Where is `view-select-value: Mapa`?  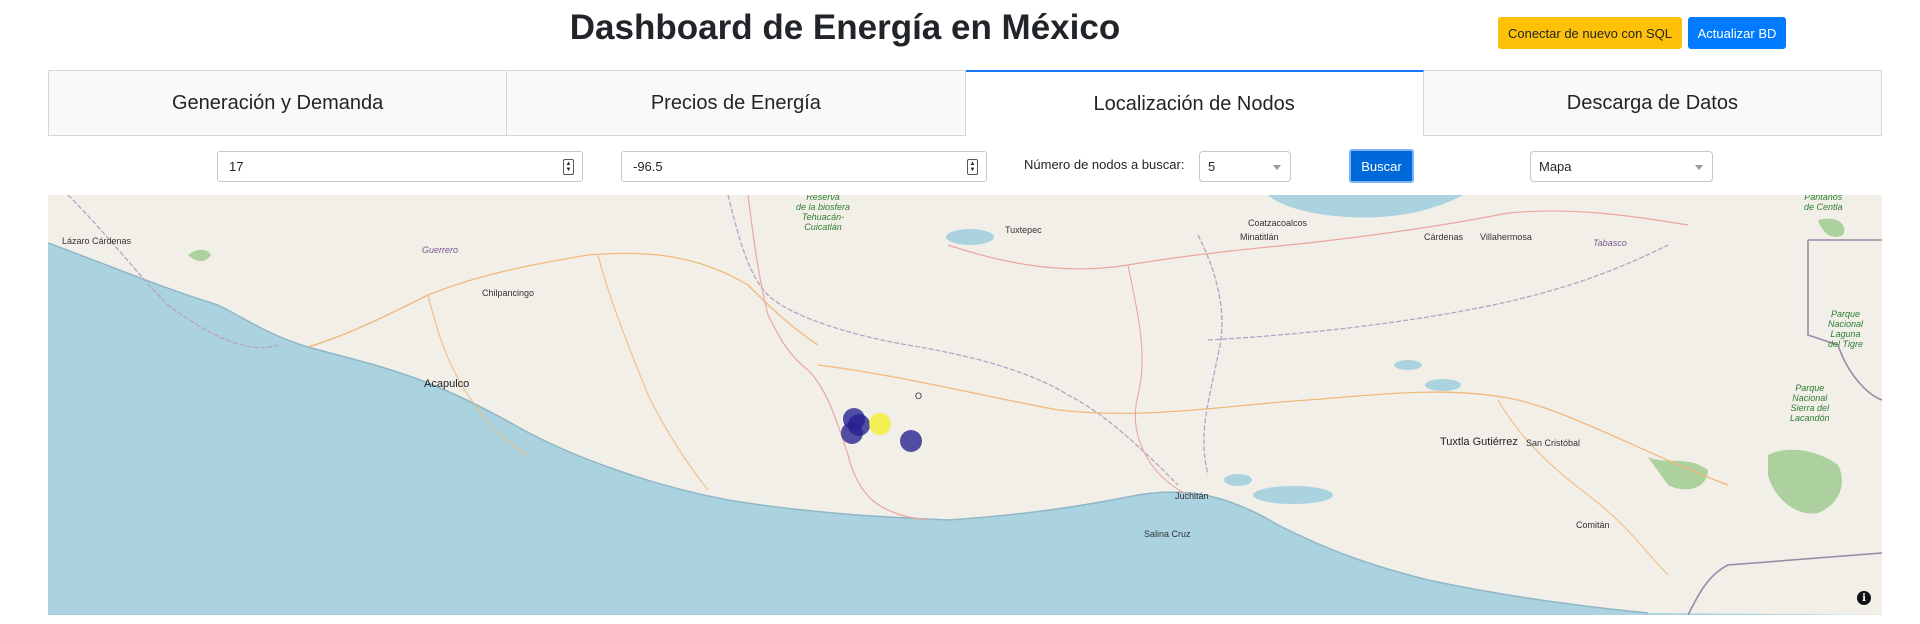
view-select-value: Mapa is located at coordinates (1555, 166).